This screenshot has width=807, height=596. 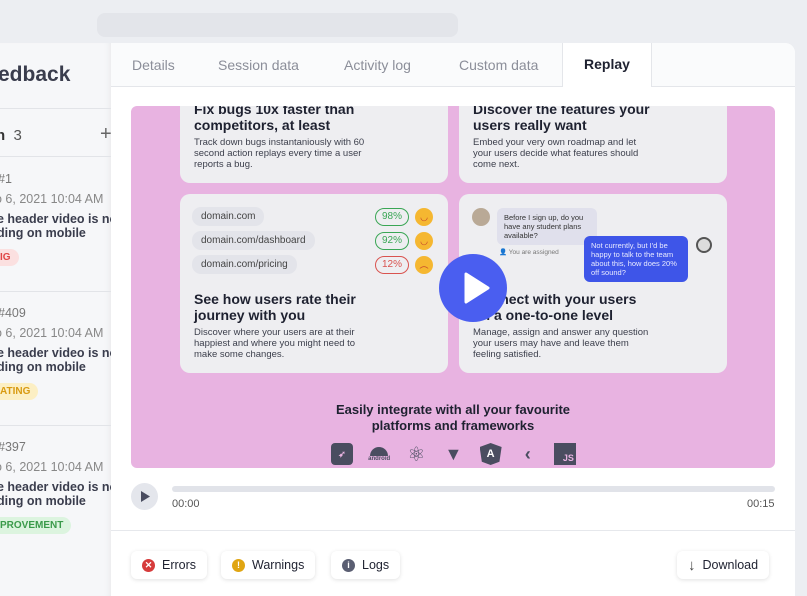 I want to click on angular-icon: A, so click(x=490, y=454).